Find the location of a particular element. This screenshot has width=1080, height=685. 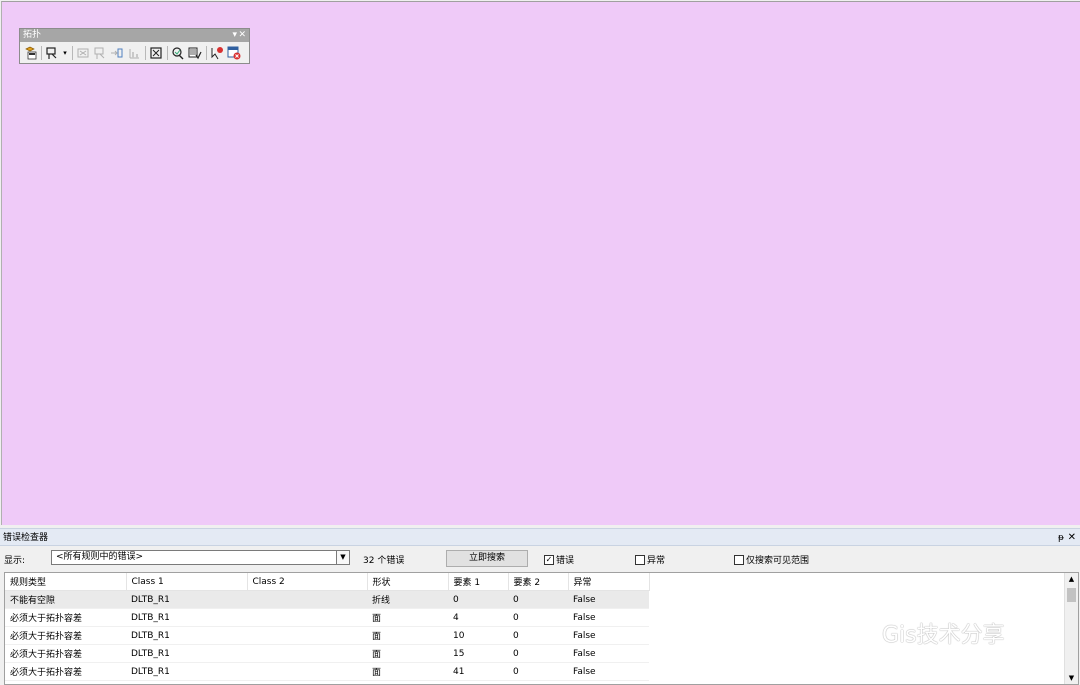

topology-select-icon is located at coordinates (30, 53).